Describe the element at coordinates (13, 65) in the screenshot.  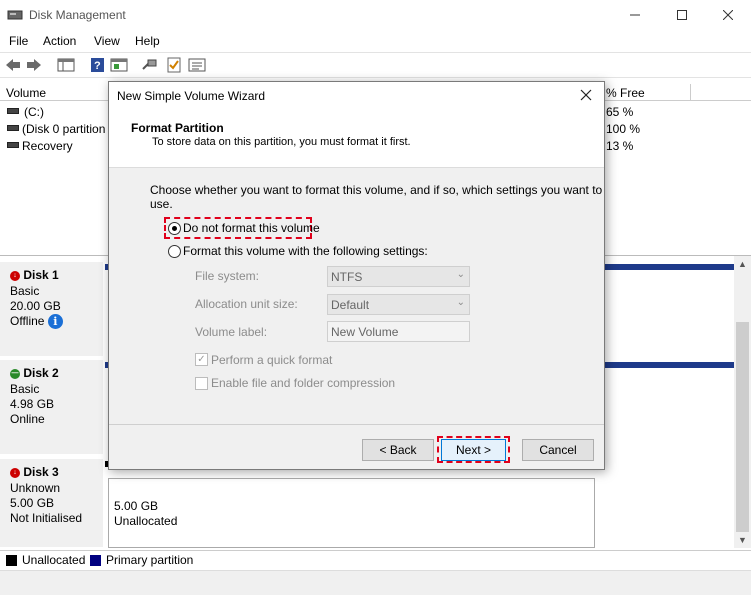
I see `back-arrow-icon` at that location.